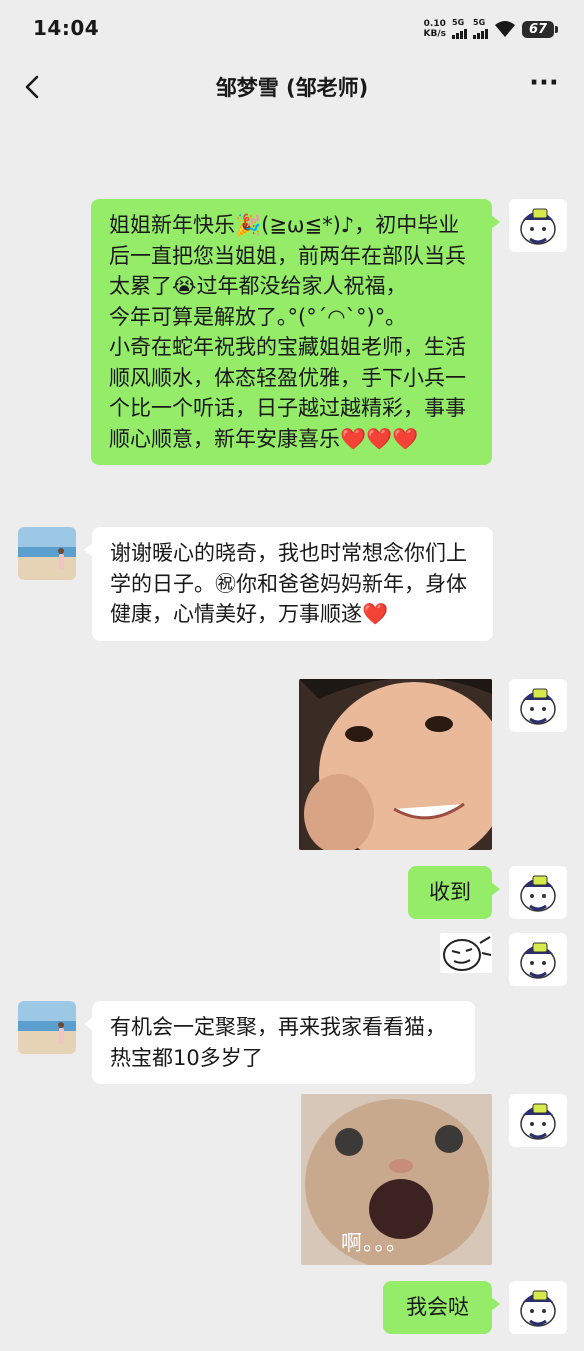  Describe the element at coordinates (395, 764) in the screenshot. I see `sticker-smiling-child` at that location.